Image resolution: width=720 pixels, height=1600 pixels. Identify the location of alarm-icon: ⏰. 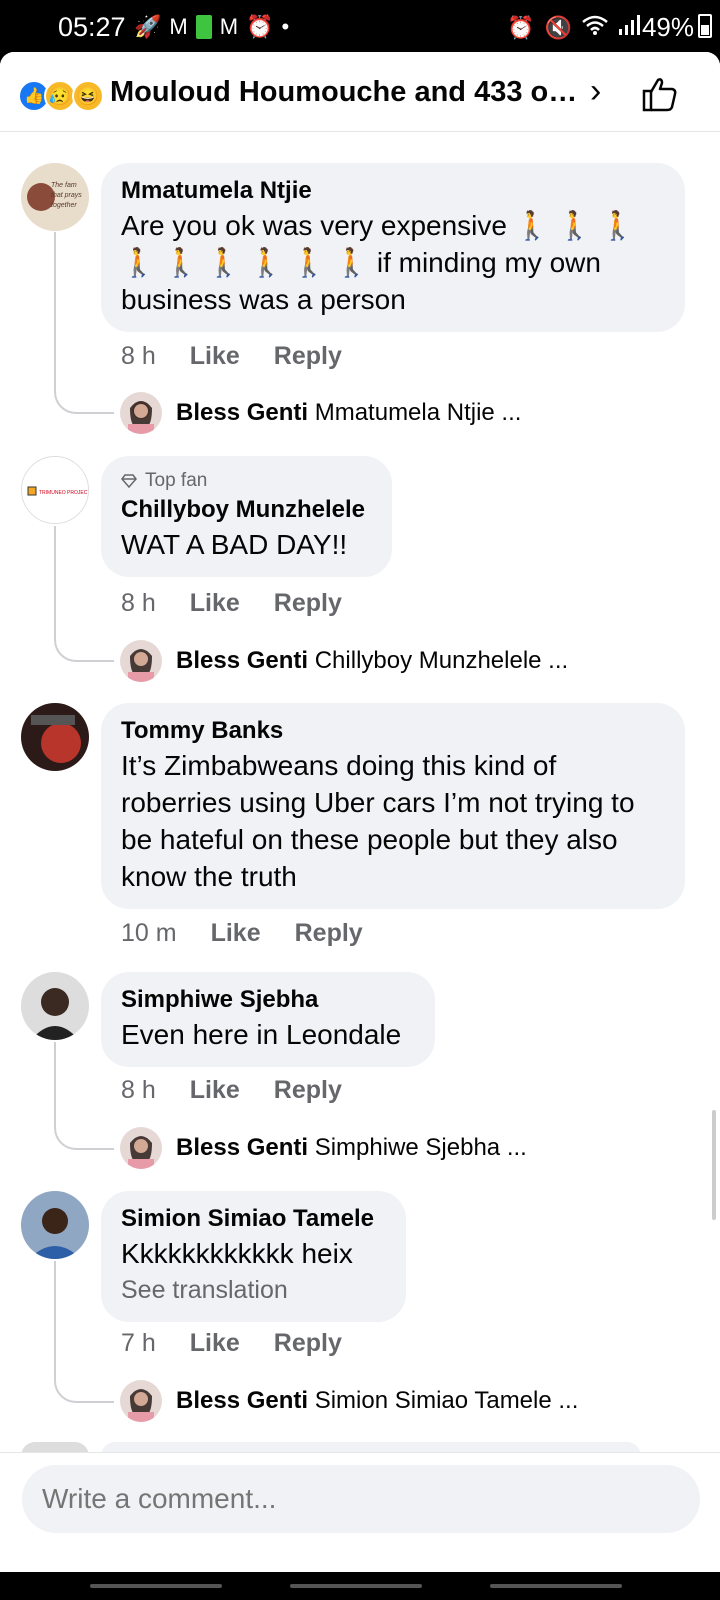
(521, 27).